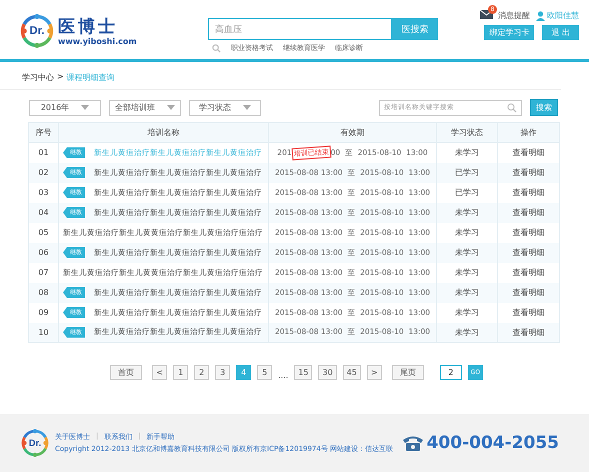 The width and height of the screenshot is (589, 472). I want to click on filter-dropdown: 2016年, so click(65, 108).